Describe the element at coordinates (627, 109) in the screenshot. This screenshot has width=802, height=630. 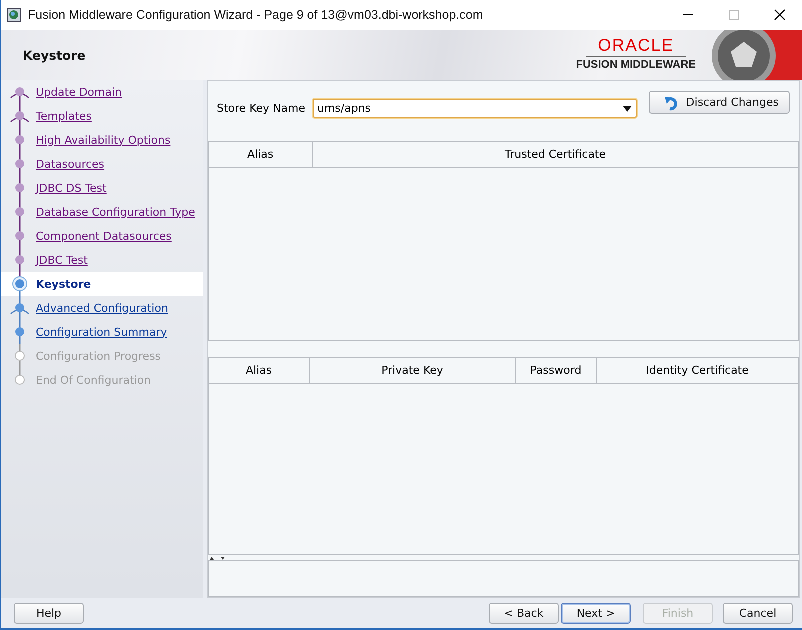
I see `dropdown-arrow-icon` at that location.